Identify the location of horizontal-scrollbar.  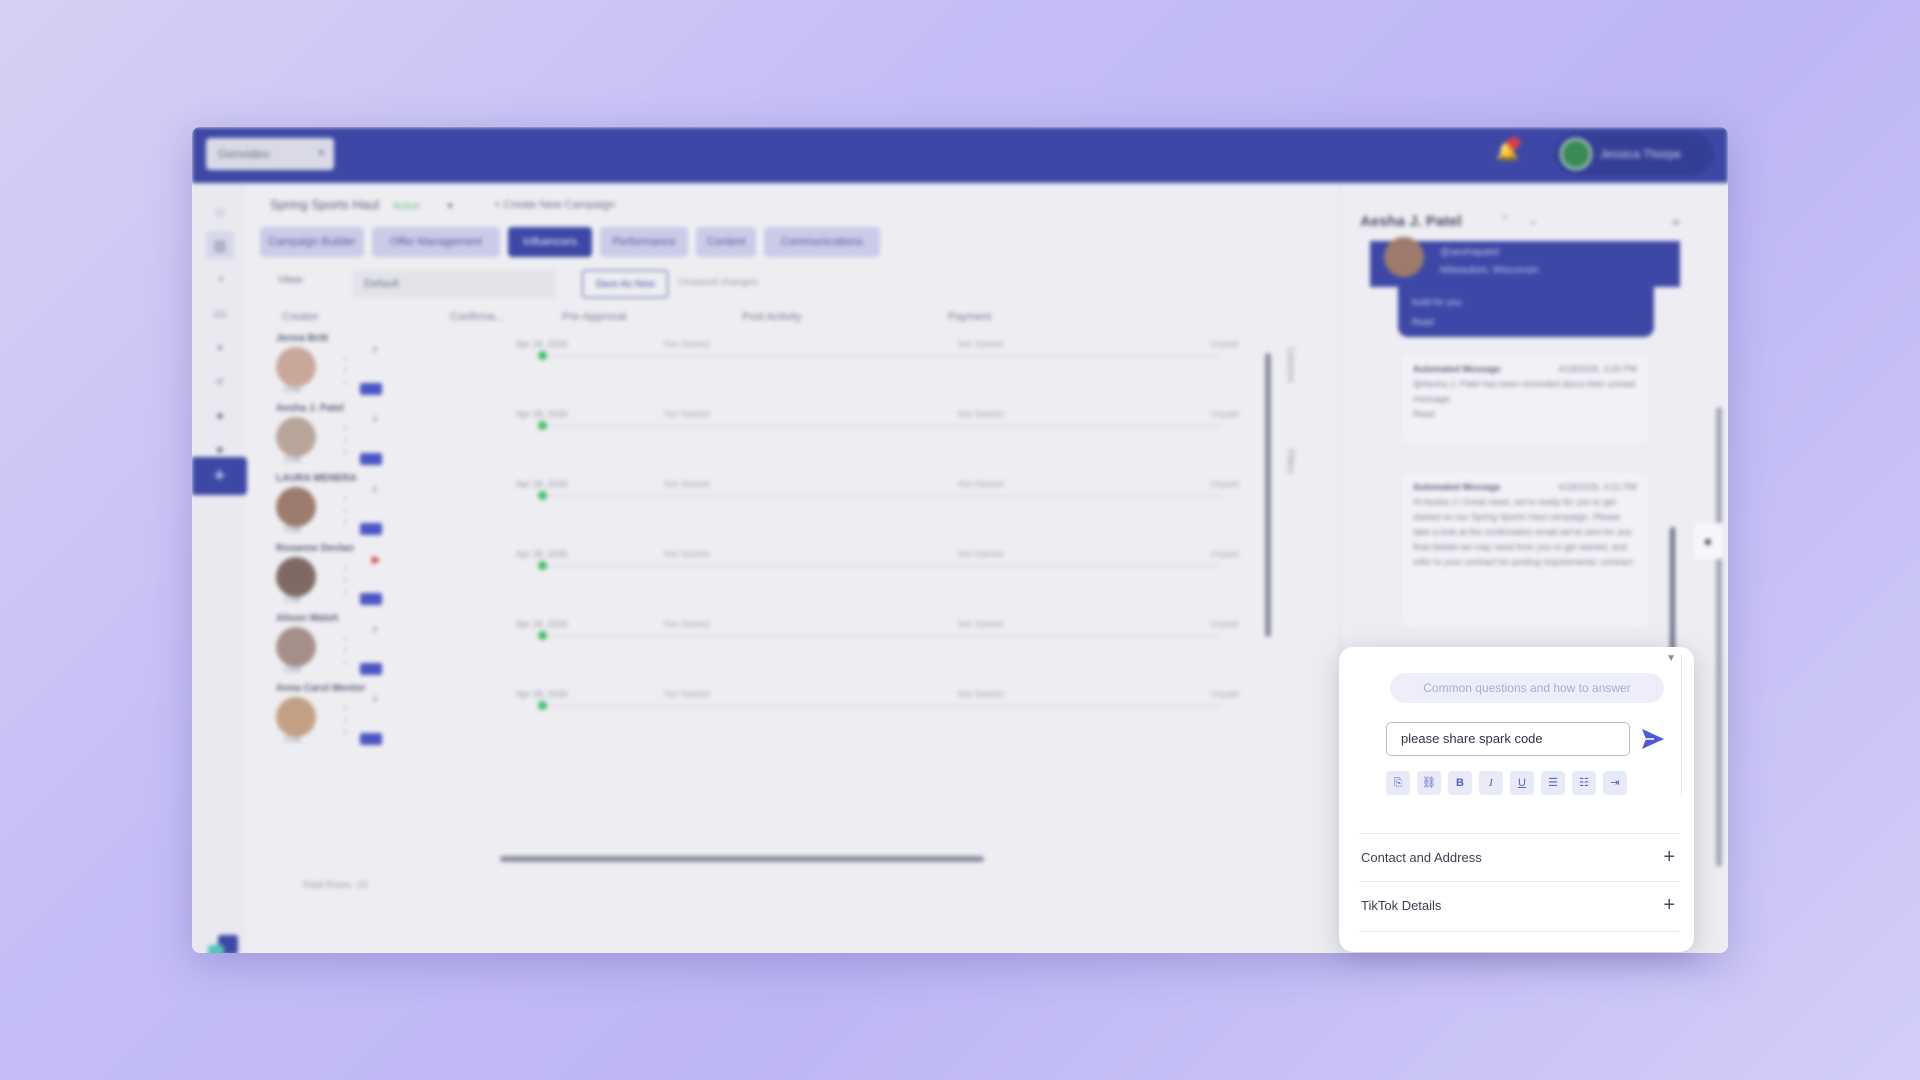
(742, 859).